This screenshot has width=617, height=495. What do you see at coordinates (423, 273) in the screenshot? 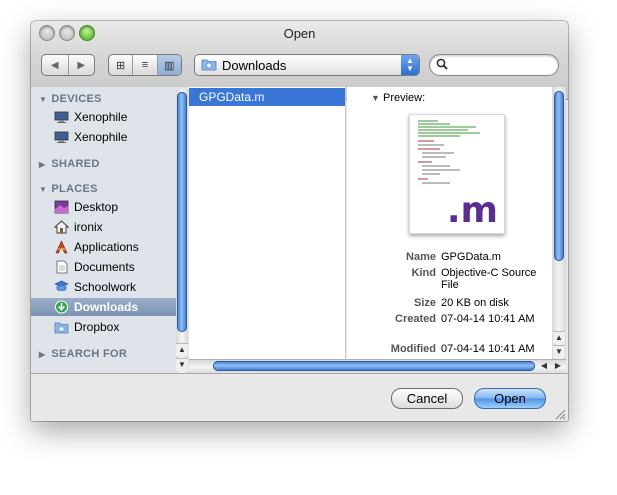
I see `info-key: Kind` at bounding box center [423, 273].